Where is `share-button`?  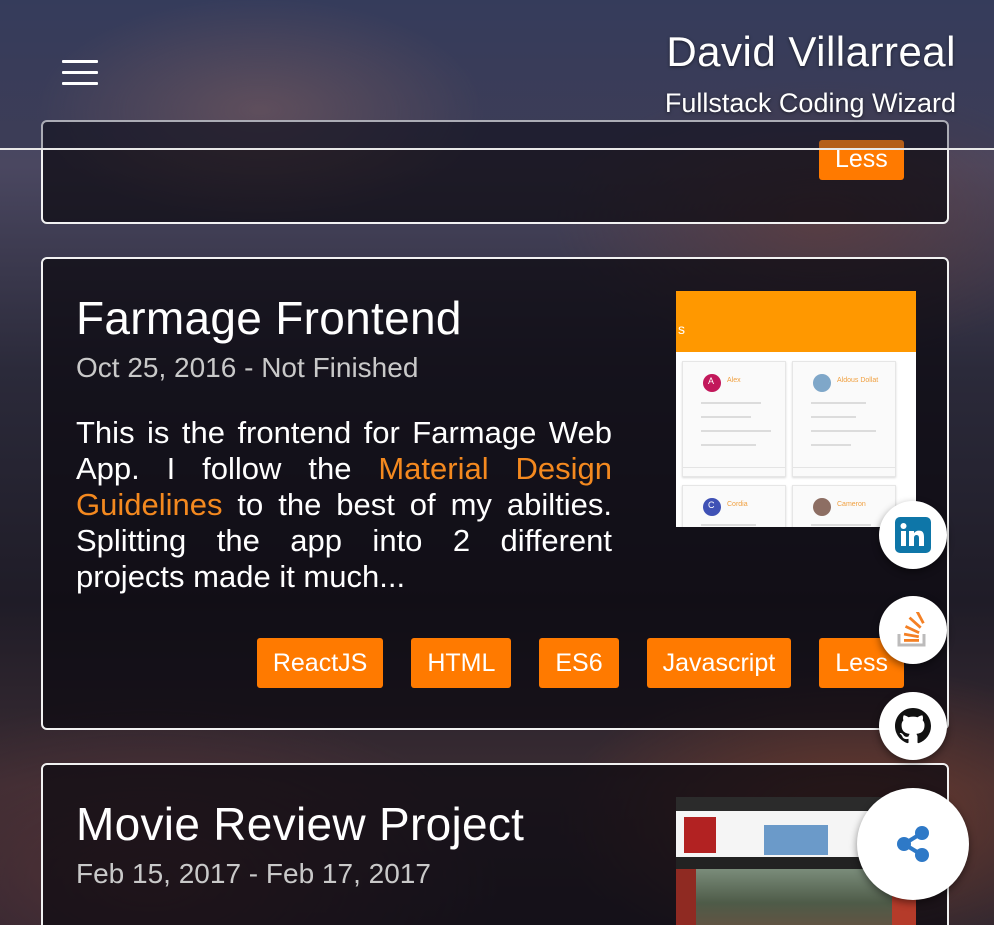
share-button is located at coordinates (913, 844).